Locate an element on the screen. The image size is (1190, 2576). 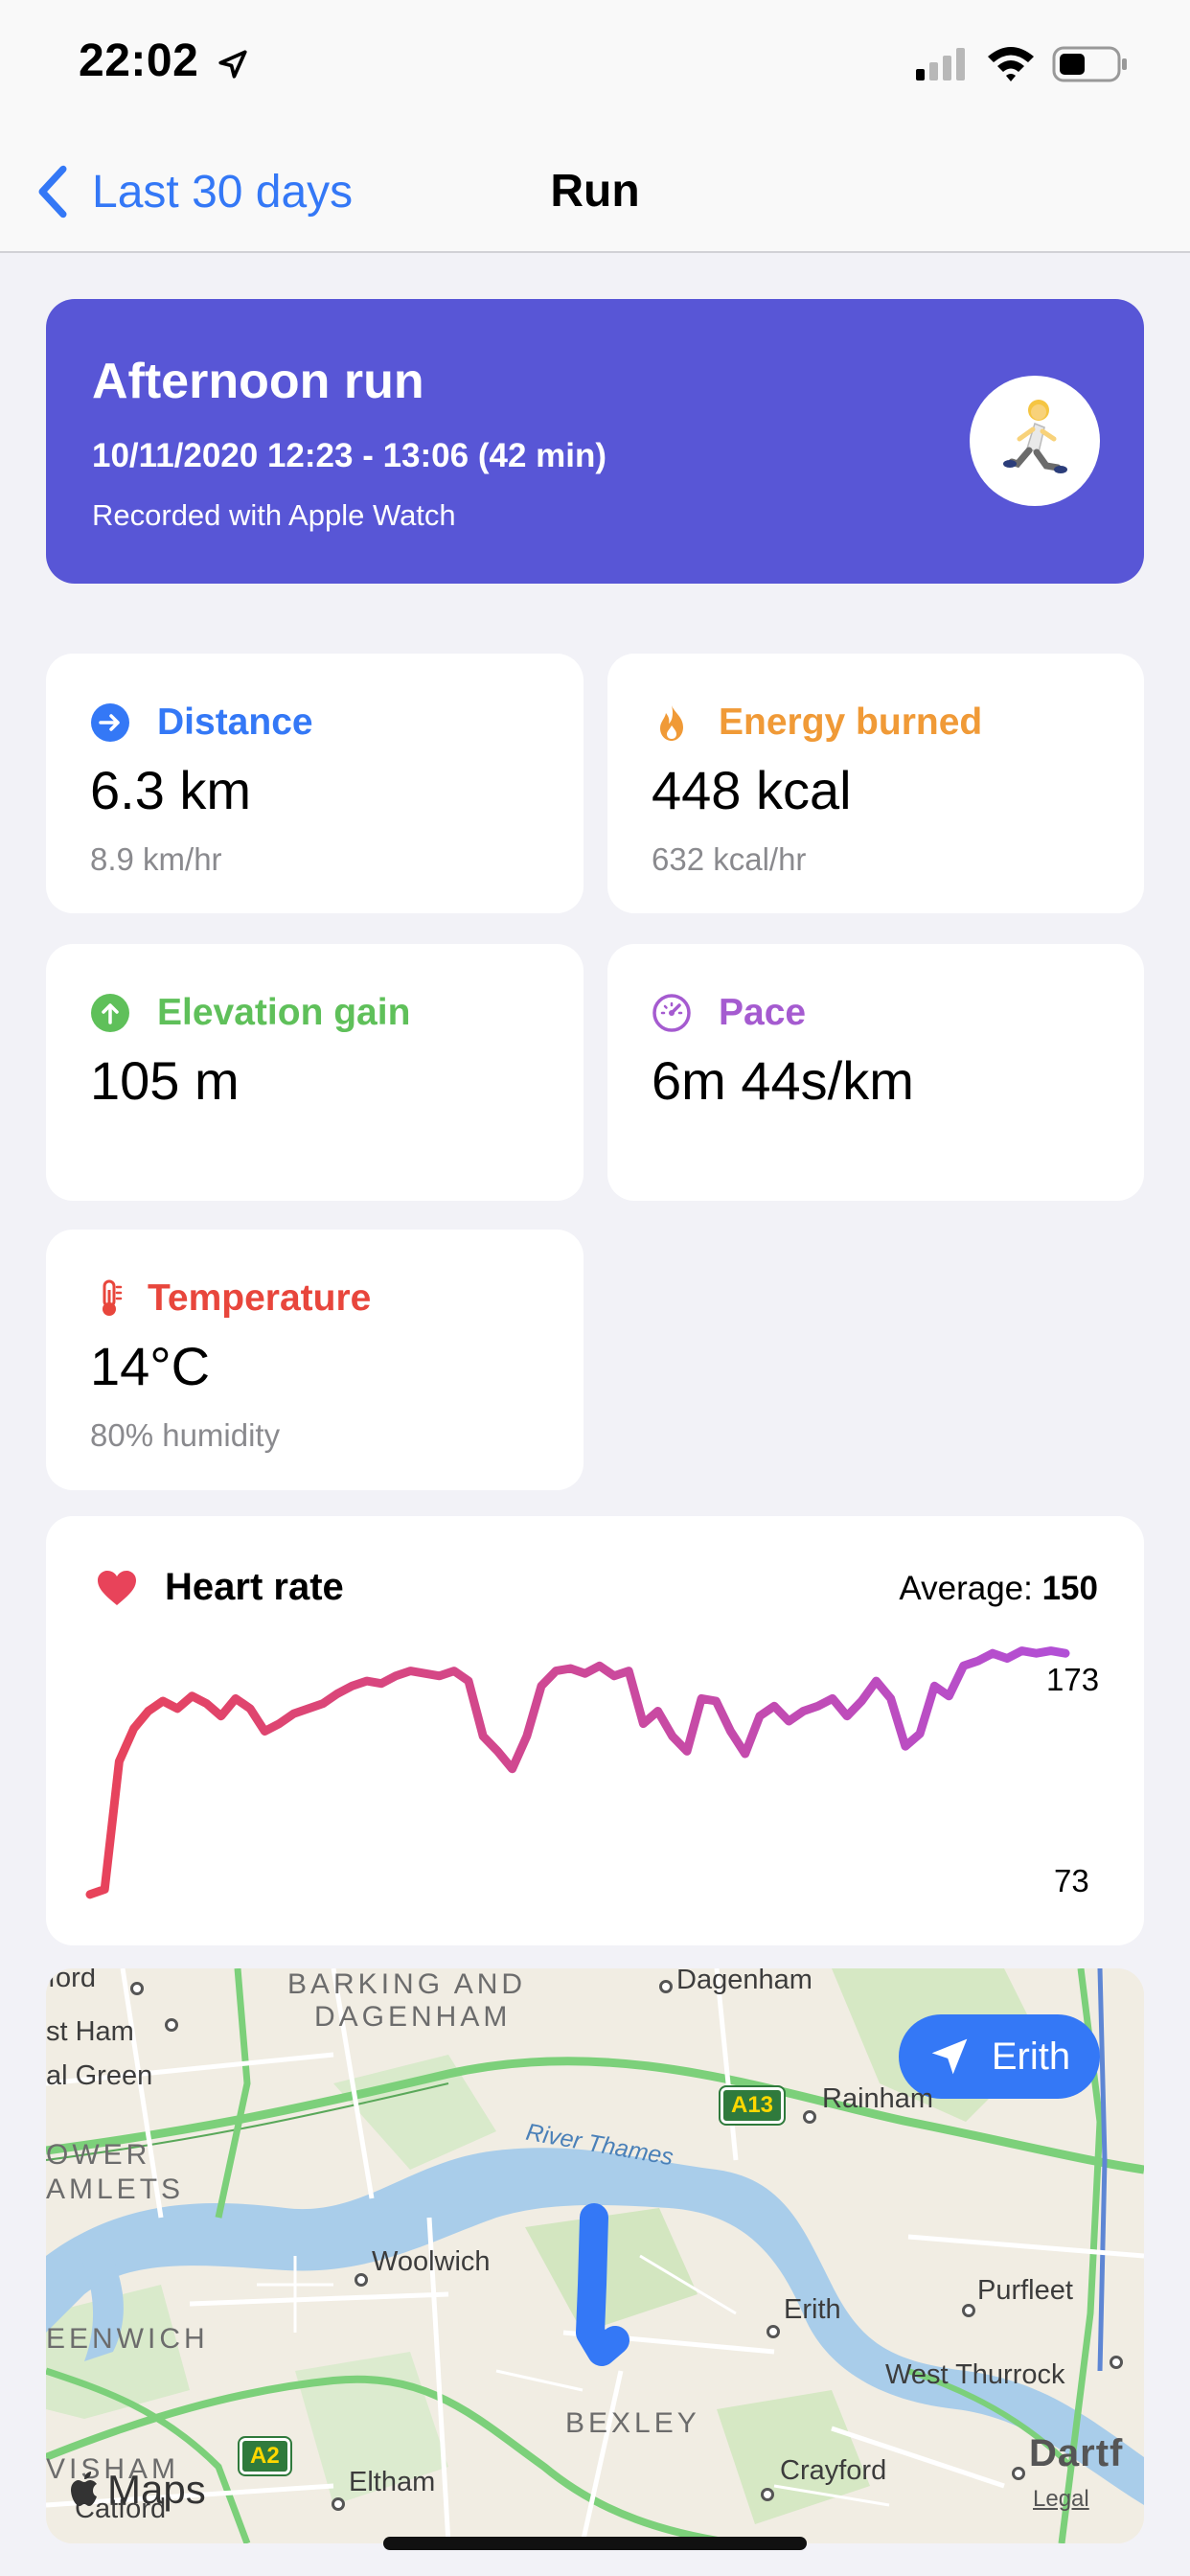
elevation-card: Elevation gain 105 m is located at coordinates (315, 1072).